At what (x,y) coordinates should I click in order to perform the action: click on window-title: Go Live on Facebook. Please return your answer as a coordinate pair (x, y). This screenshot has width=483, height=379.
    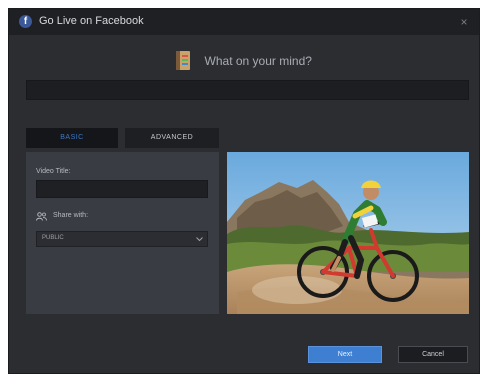
    Looking at the image, I should click on (91, 21).